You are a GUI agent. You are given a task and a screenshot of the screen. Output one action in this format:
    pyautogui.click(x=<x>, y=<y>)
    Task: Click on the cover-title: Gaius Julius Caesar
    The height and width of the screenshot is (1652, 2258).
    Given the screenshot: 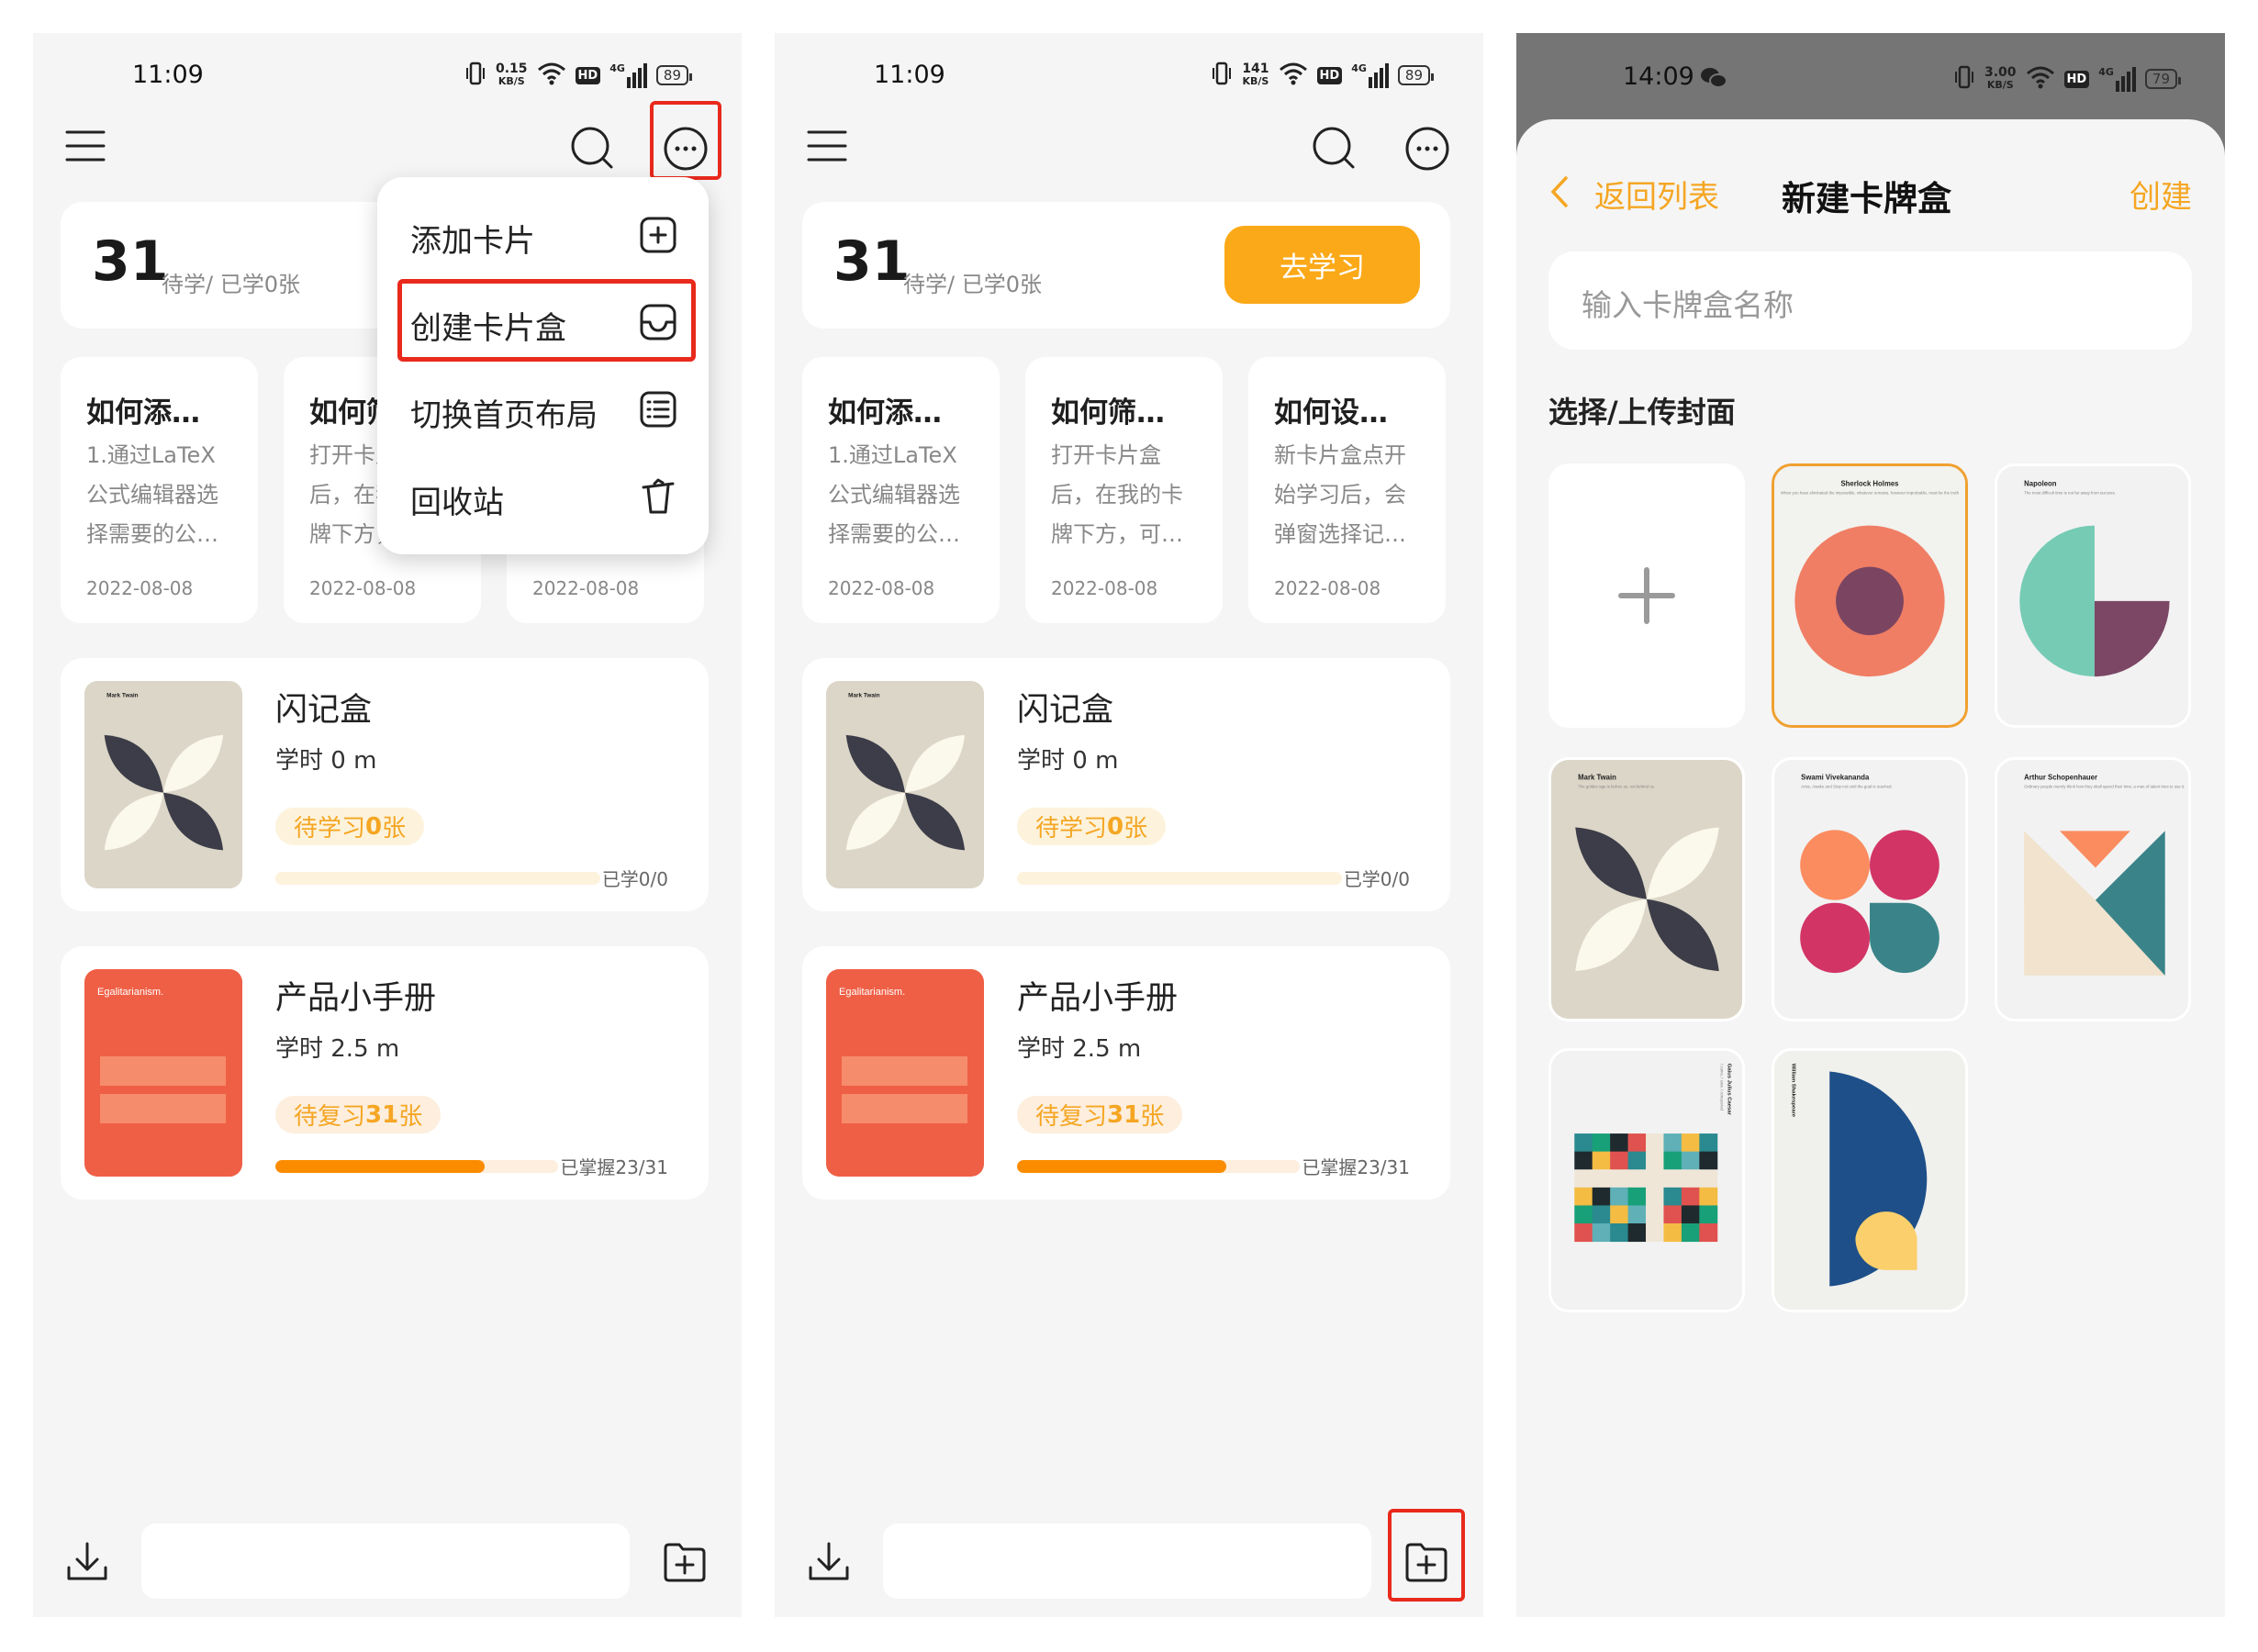 What is the action you would take?
    pyautogui.click(x=1728, y=1090)
    